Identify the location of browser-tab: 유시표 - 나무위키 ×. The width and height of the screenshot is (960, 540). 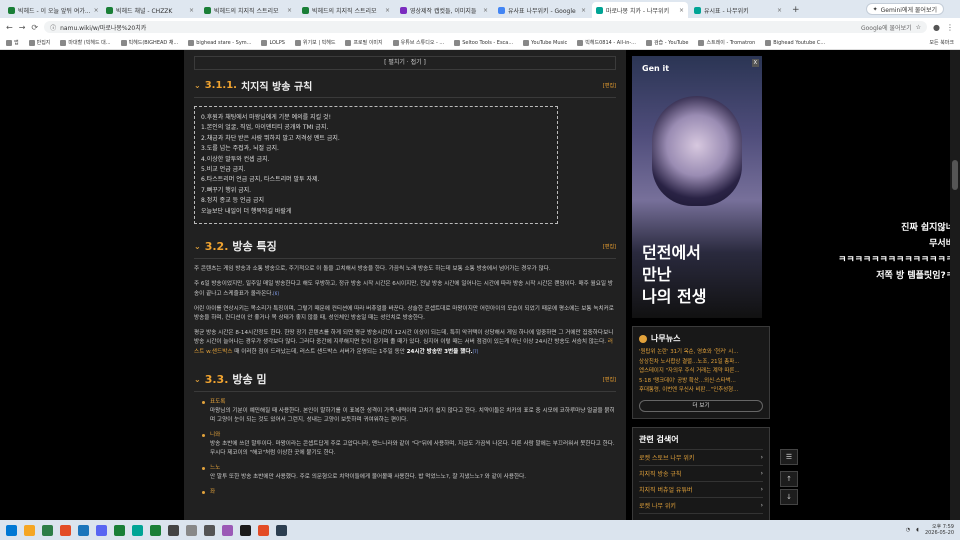
(738, 10).